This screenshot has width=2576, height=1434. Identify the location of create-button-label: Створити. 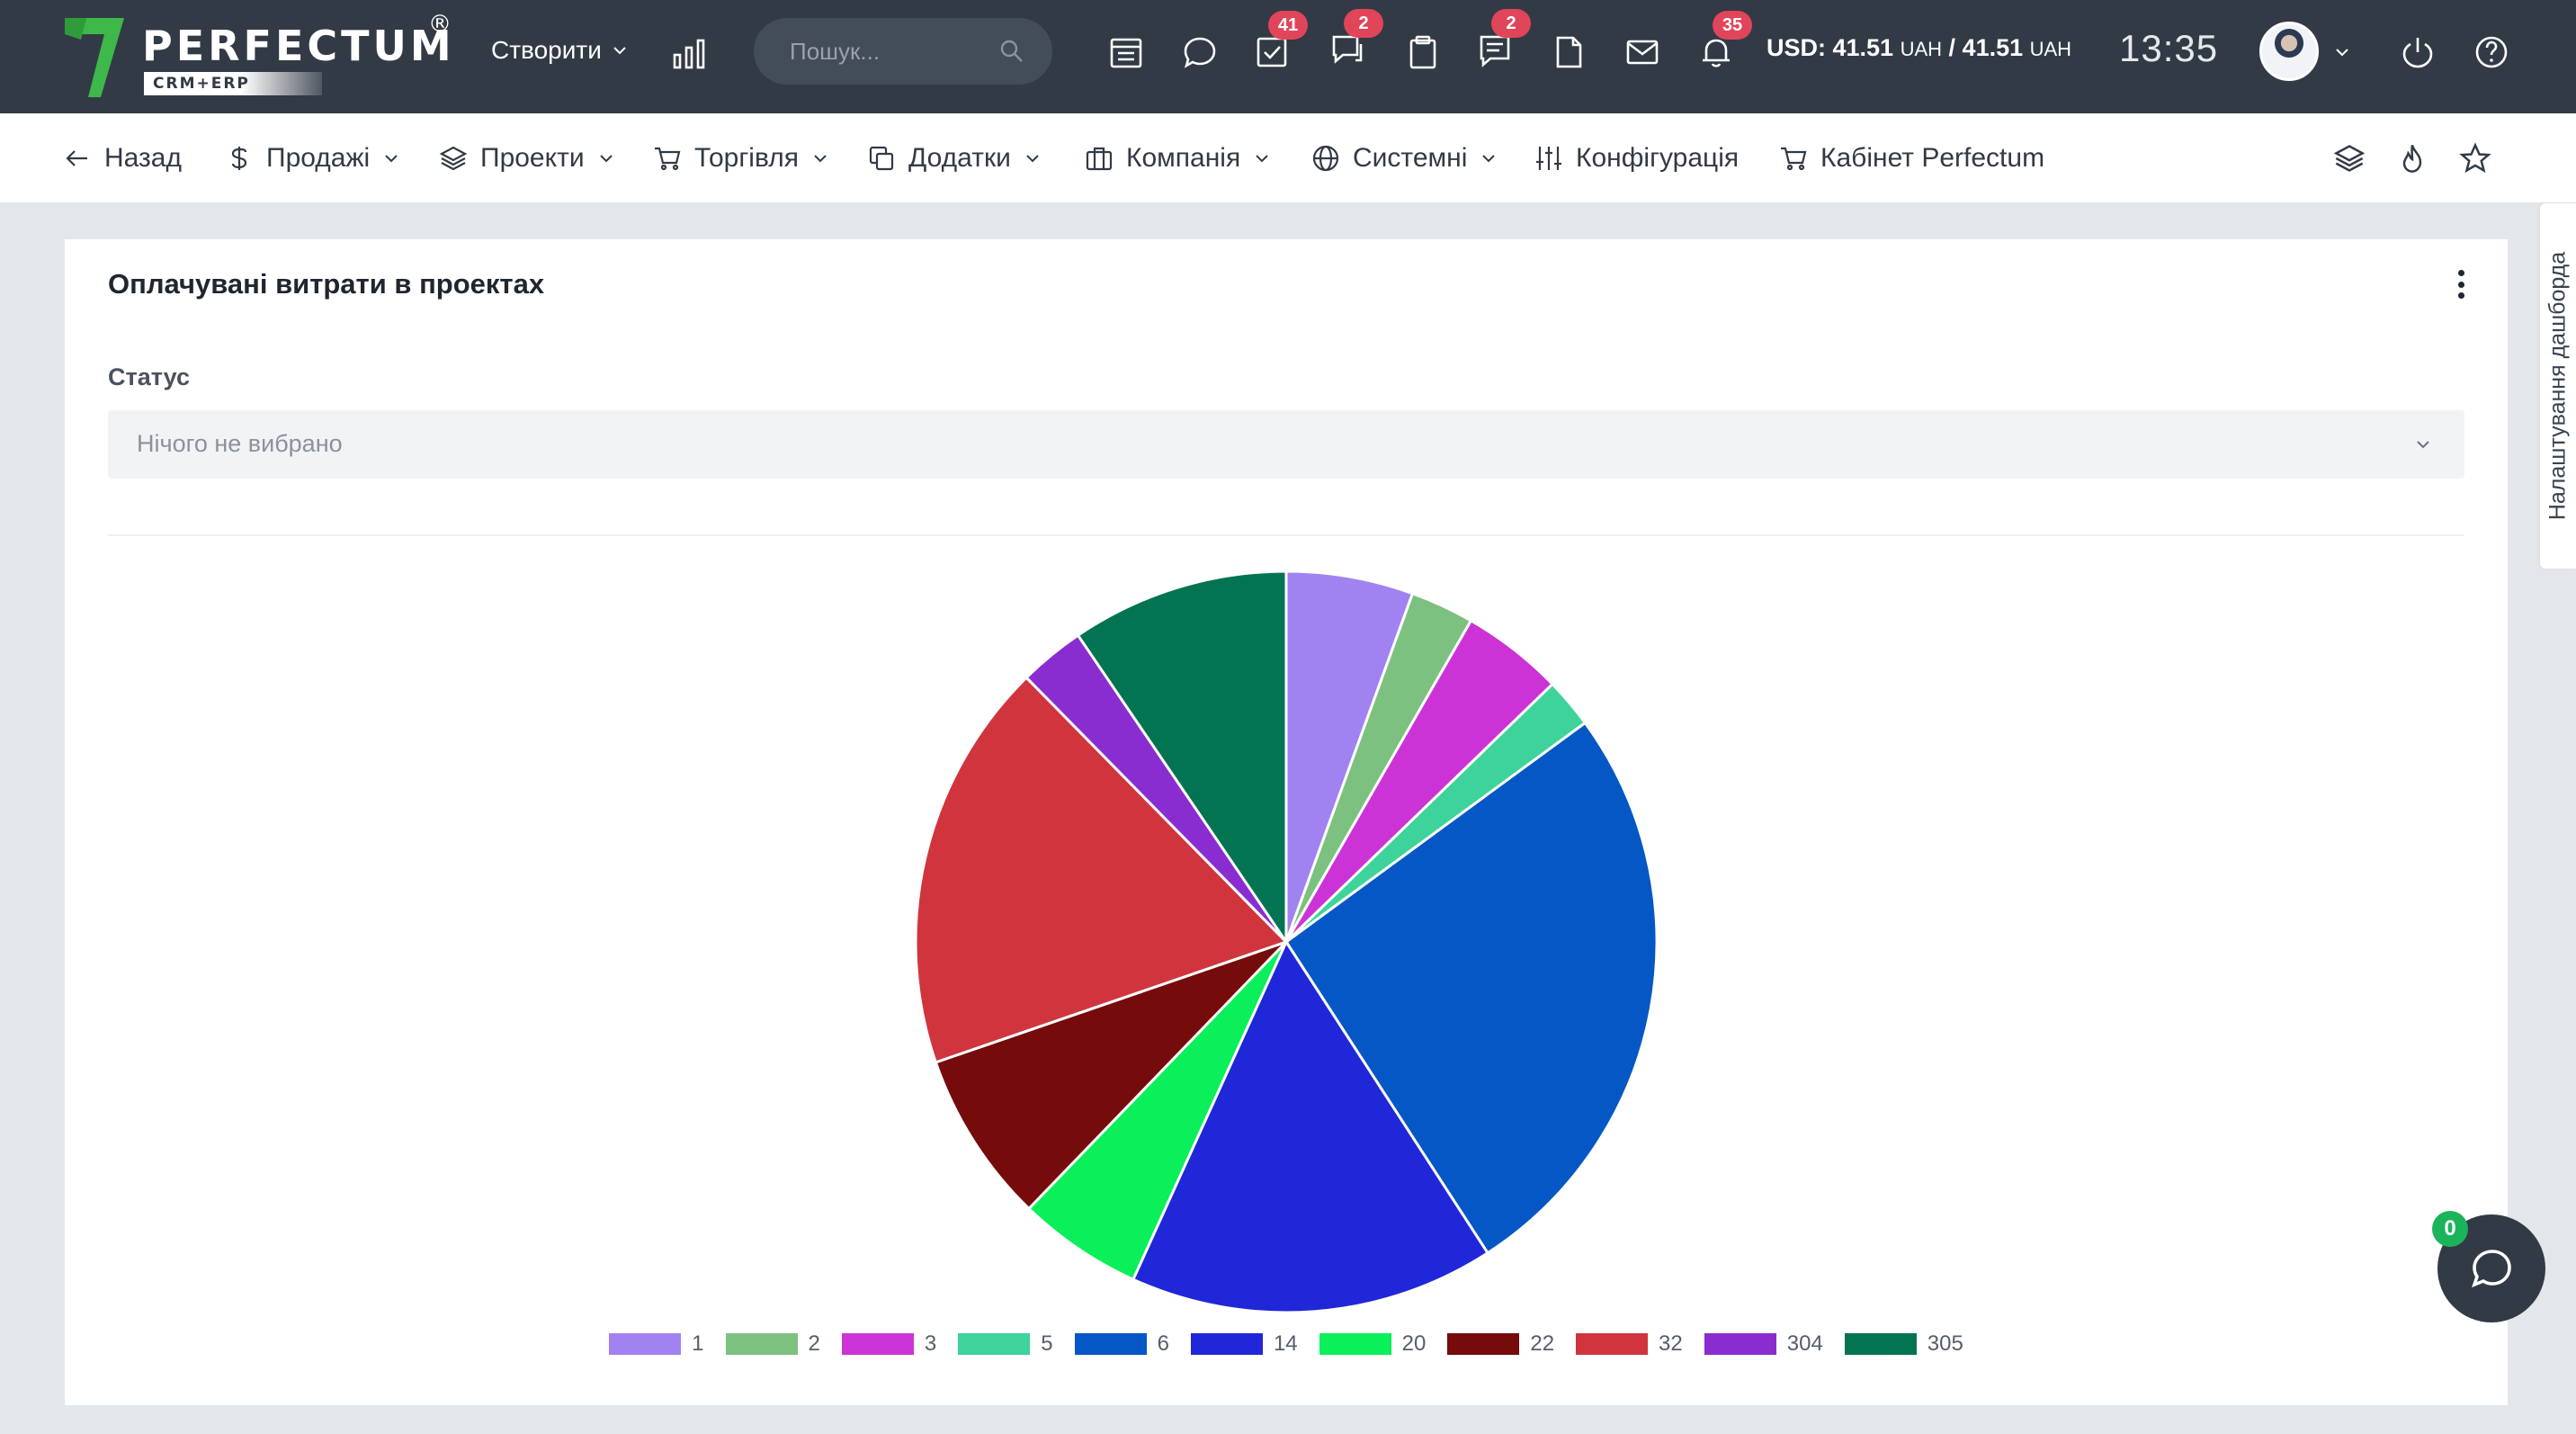
(546, 50).